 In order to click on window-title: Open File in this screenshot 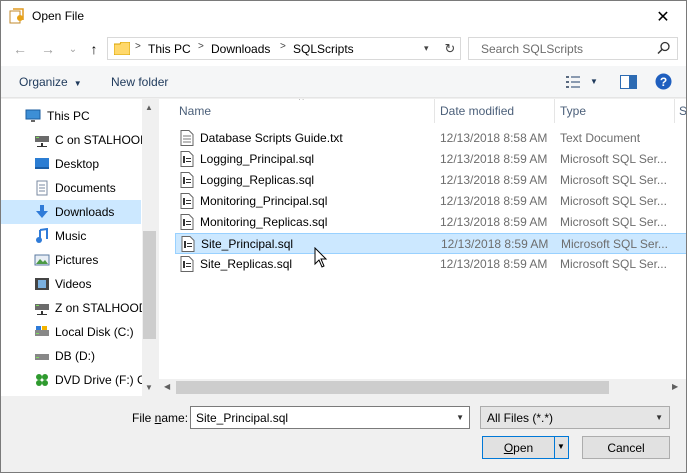, I will do `click(58, 16)`.